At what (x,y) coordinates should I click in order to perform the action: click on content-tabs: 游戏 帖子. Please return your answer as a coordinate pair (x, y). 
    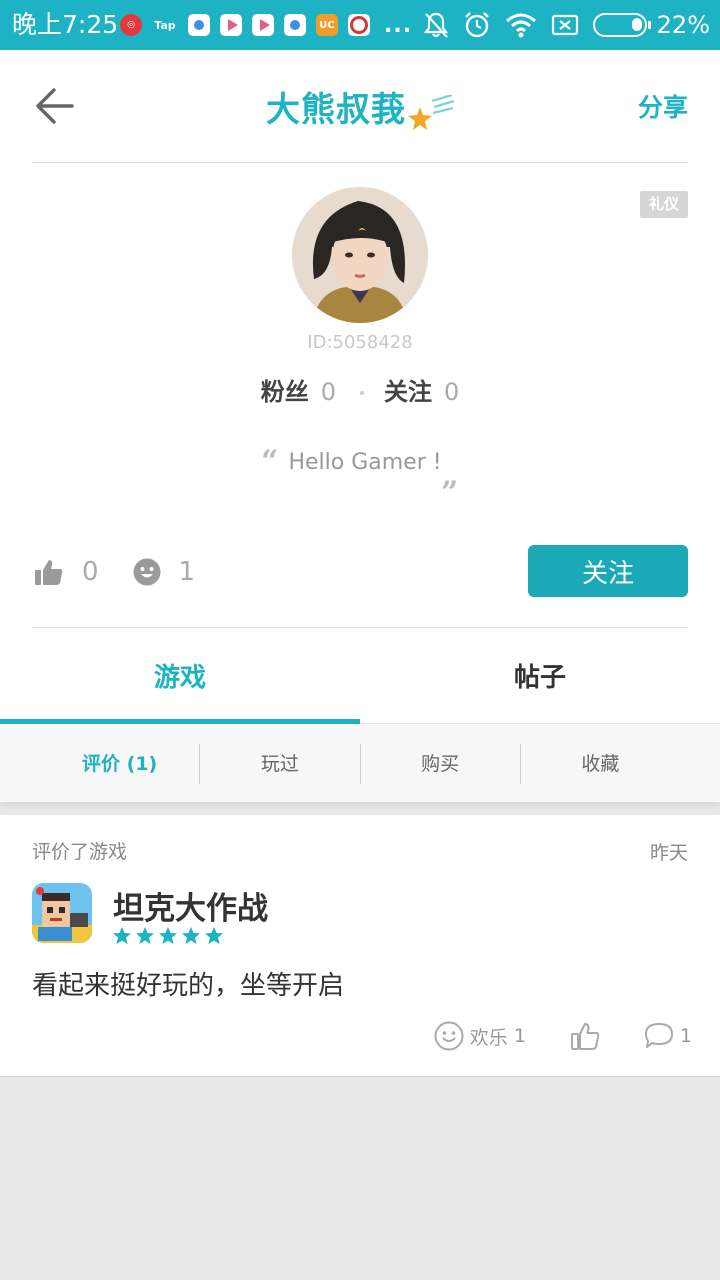
    Looking at the image, I should click on (360, 676).